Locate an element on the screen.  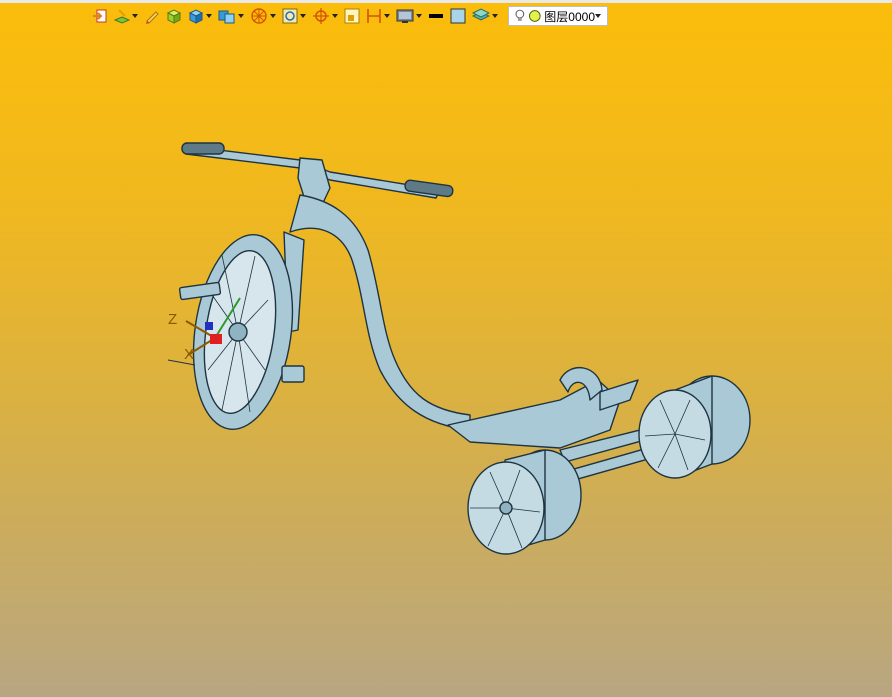
z-axis-label: Z is located at coordinates (173, 319).